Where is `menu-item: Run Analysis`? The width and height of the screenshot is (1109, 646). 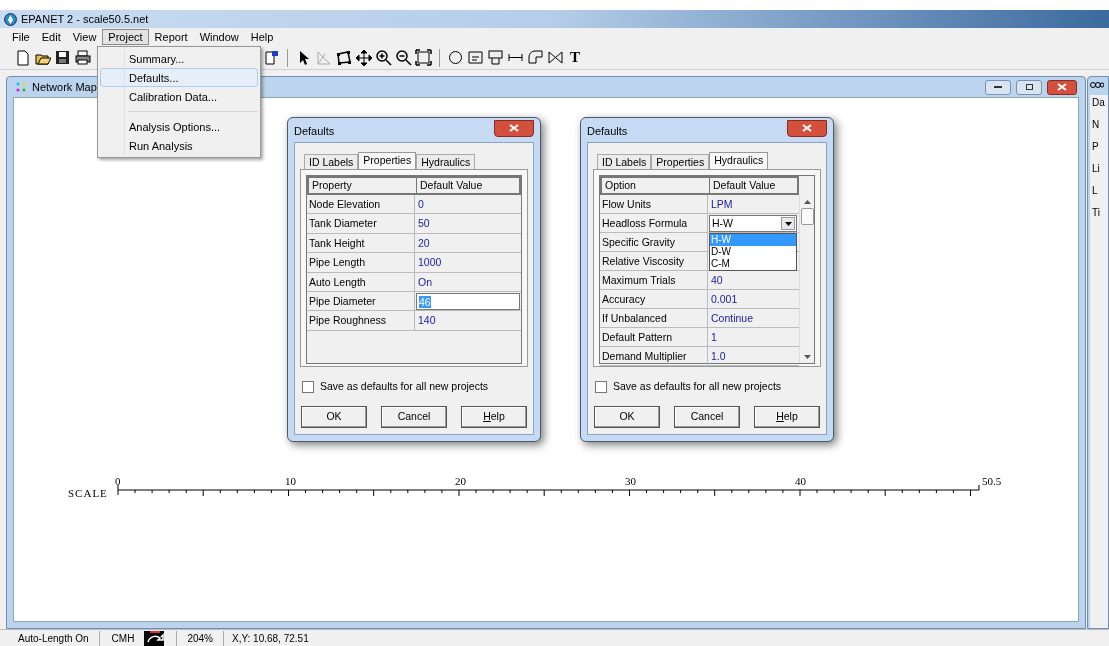
menu-item: Run Analysis is located at coordinates (179, 145).